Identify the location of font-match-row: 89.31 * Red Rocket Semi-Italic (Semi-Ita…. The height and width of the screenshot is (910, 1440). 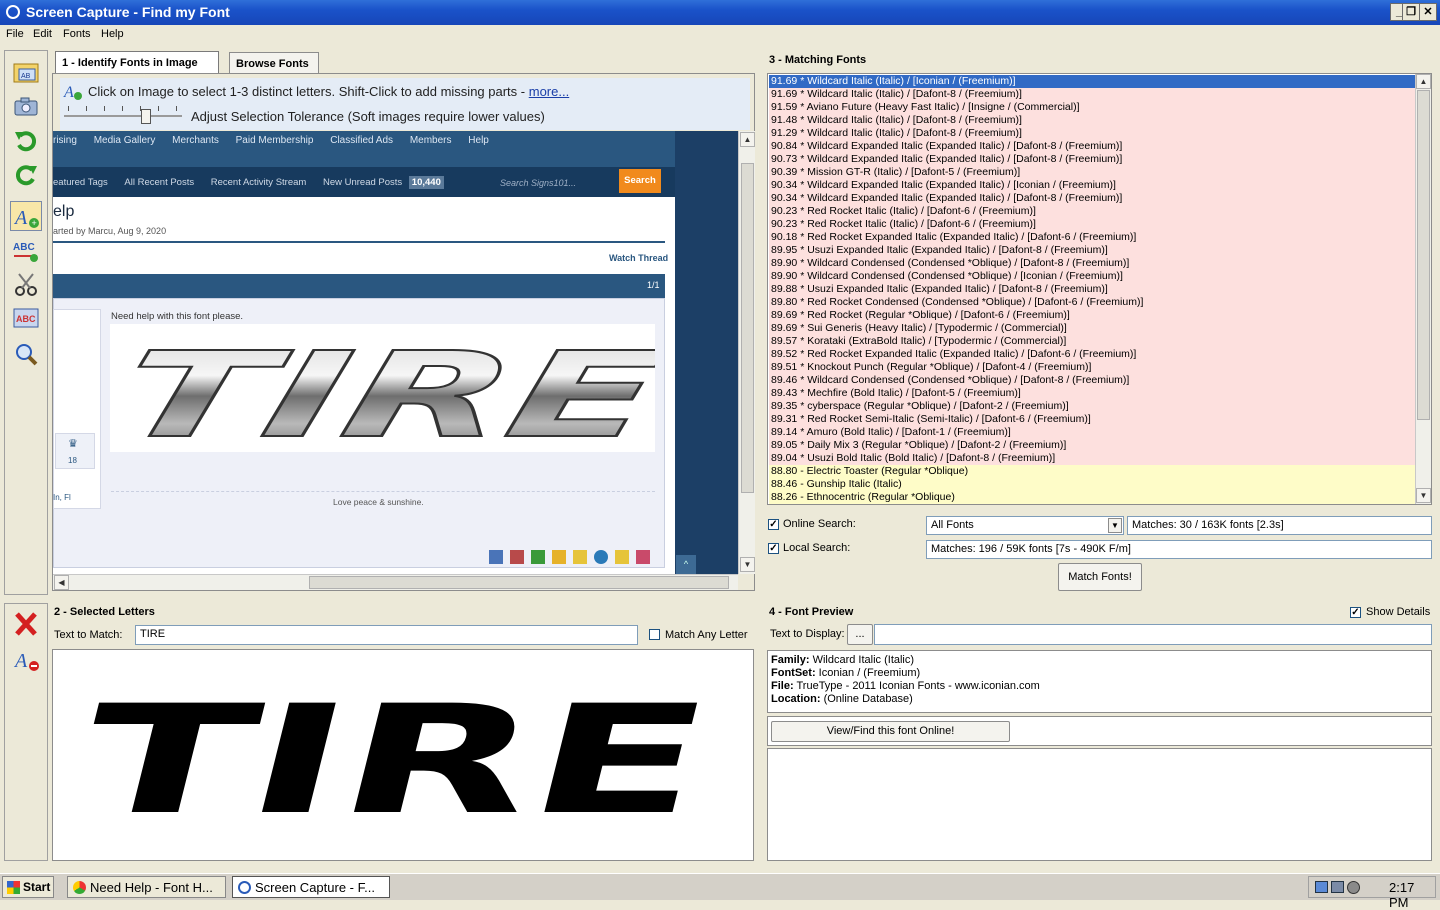
(1092, 419).